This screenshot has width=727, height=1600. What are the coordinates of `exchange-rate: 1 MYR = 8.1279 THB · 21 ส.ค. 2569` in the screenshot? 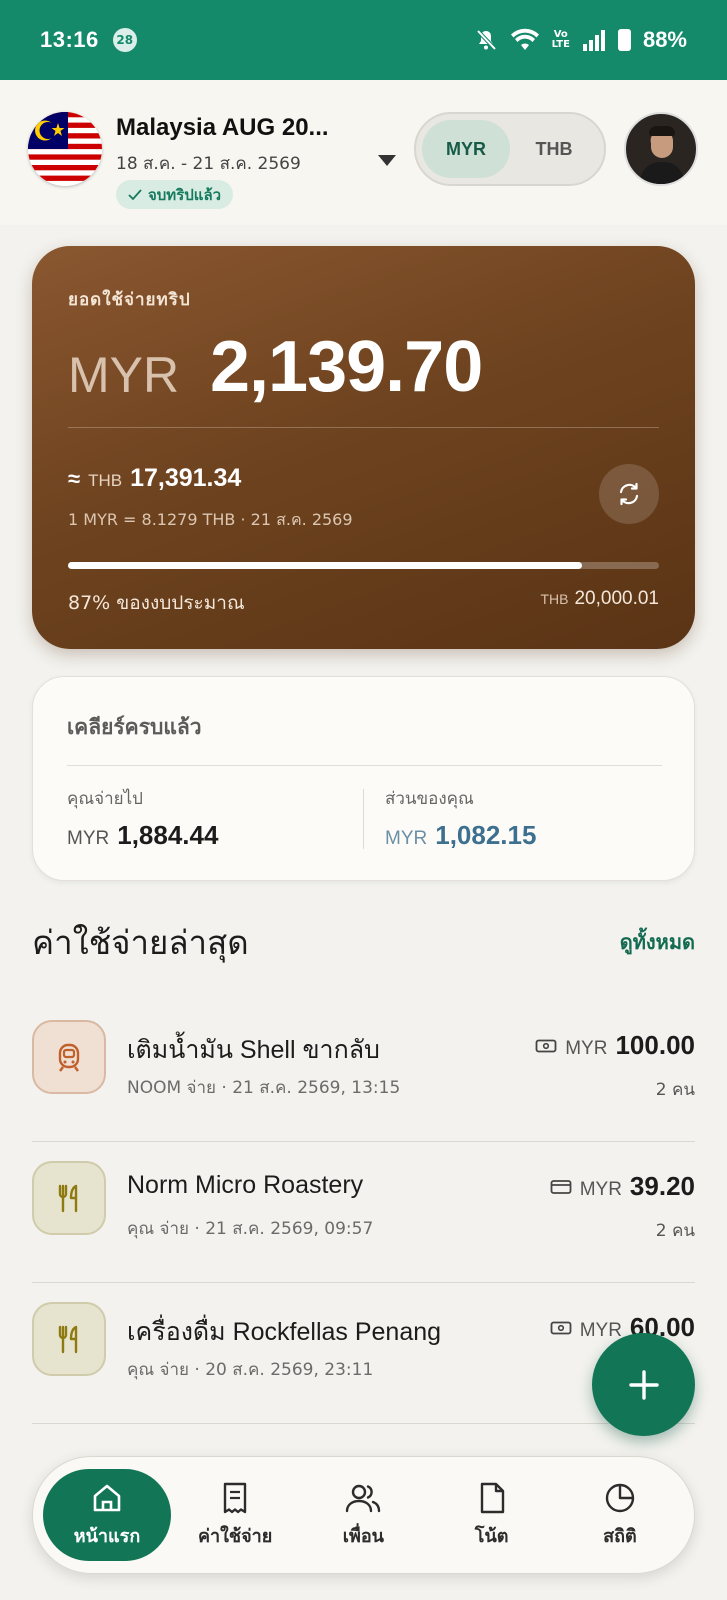 It's located at (210, 519).